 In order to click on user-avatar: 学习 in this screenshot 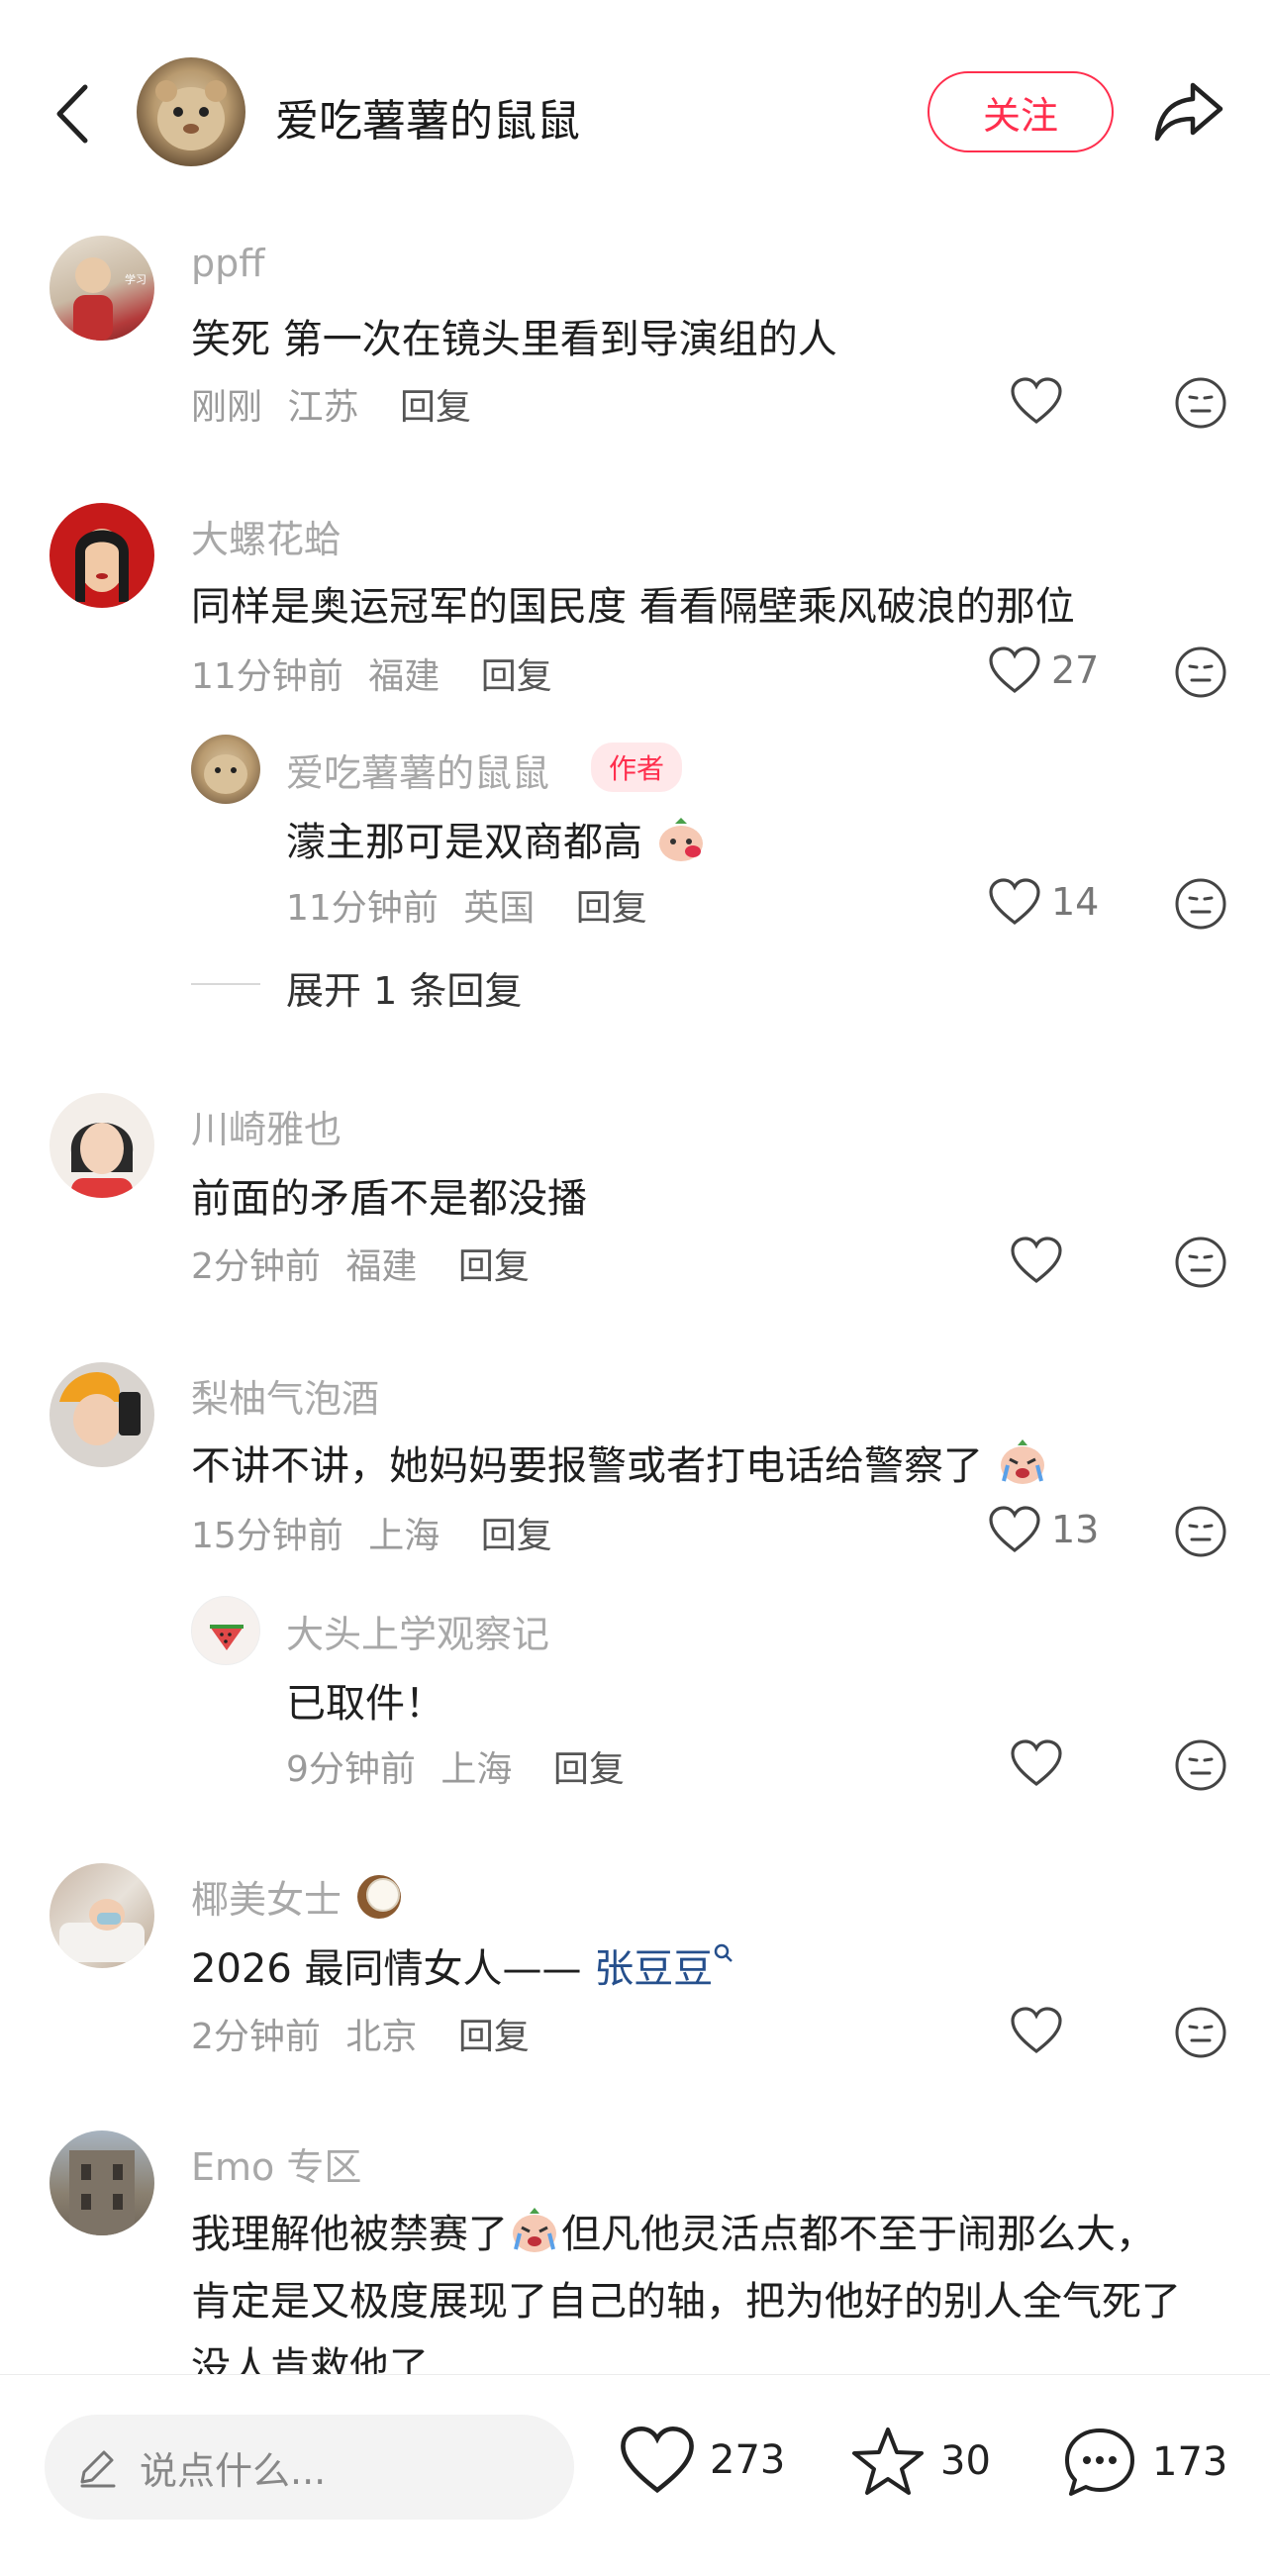, I will do `click(101, 289)`.